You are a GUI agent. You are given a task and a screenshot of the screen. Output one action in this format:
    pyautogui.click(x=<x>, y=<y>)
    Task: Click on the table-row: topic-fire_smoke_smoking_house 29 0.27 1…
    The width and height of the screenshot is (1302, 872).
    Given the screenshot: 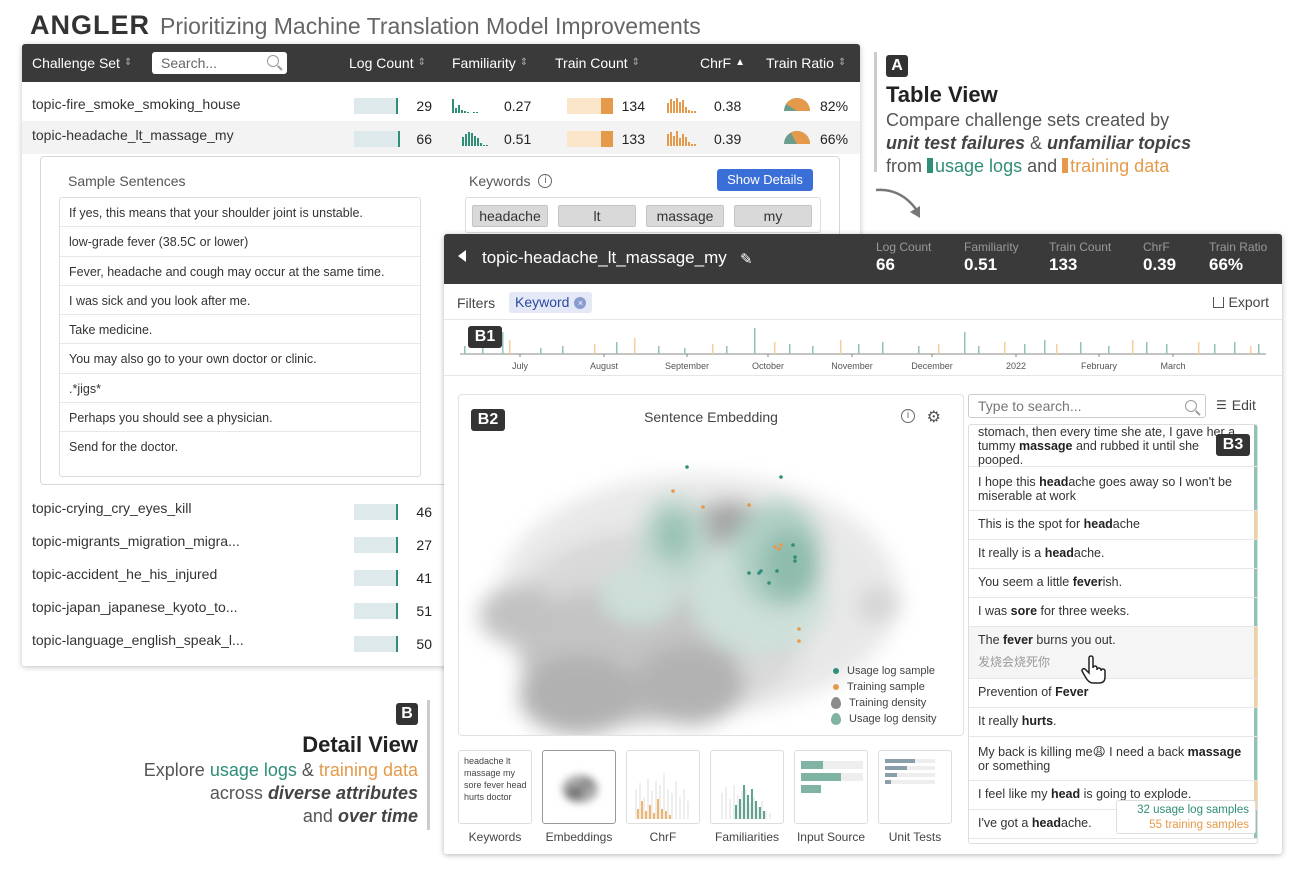 What is the action you would take?
    pyautogui.click(x=441, y=104)
    